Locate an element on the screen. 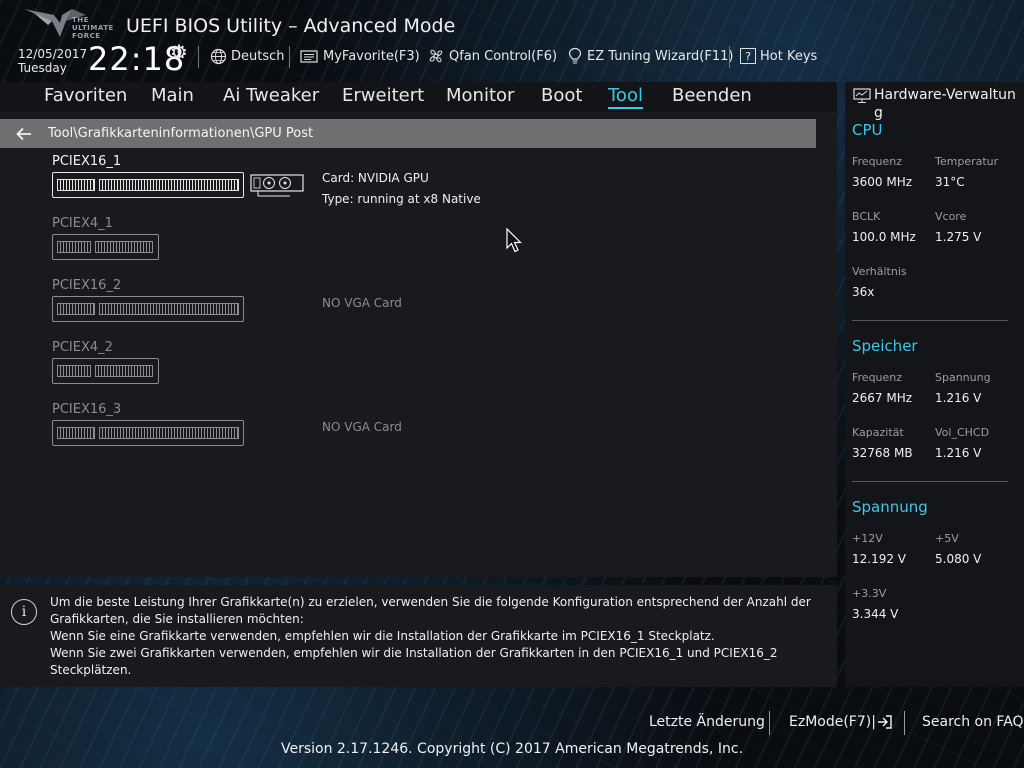 The height and width of the screenshot is (768, 1024). tab-tool: Tool is located at coordinates (625, 97).